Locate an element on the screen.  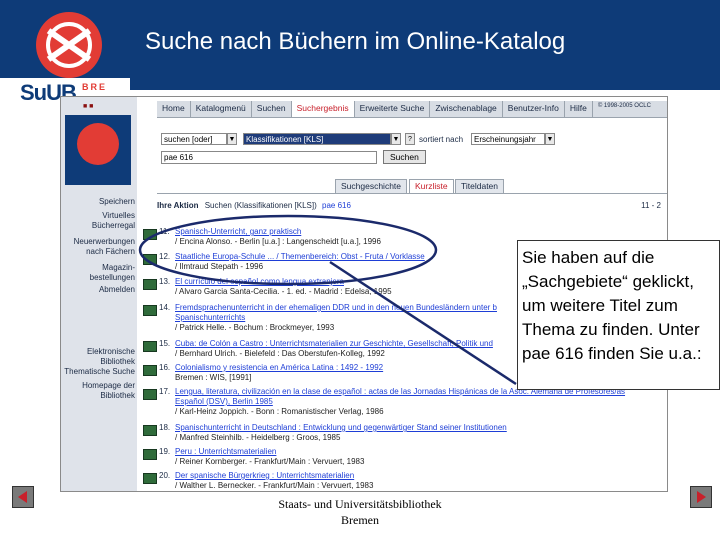
result-author: / Ilmtraud Stepath - 1996 is located at coordinates (219, 266).